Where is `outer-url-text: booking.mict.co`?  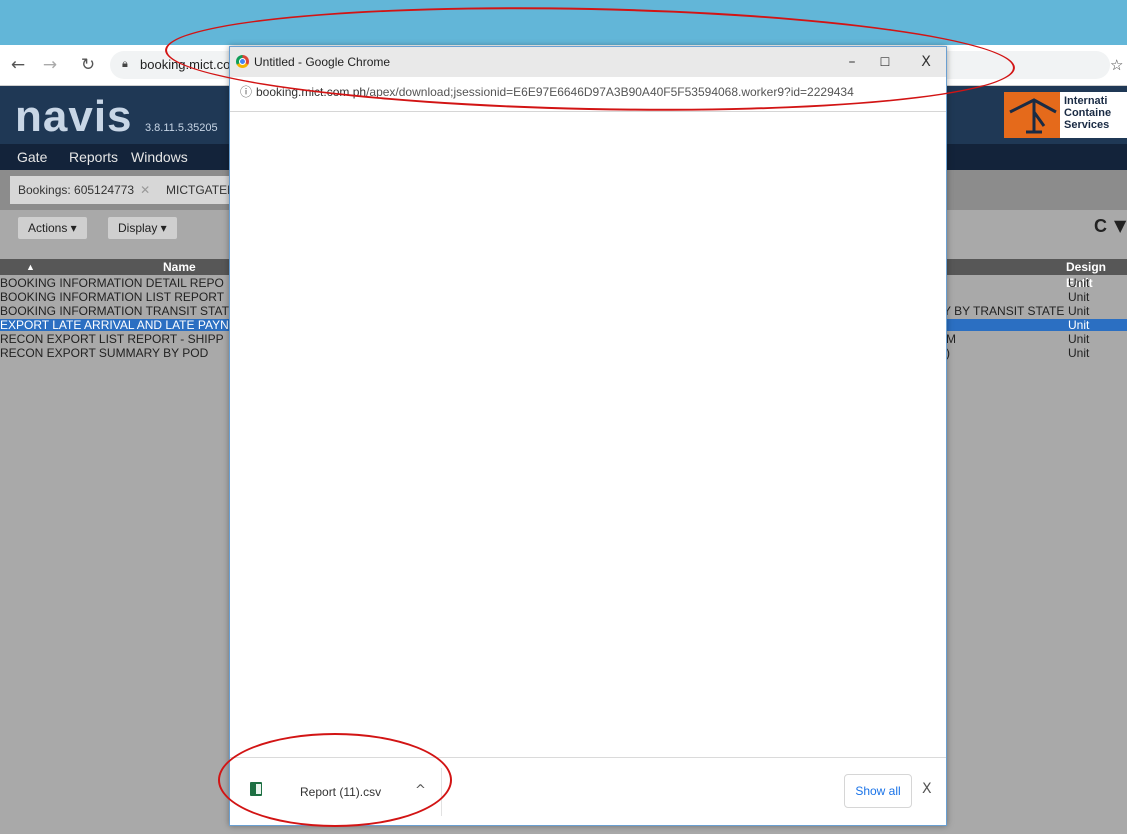
outer-url-text: booking.mict.co is located at coordinates (185, 64).